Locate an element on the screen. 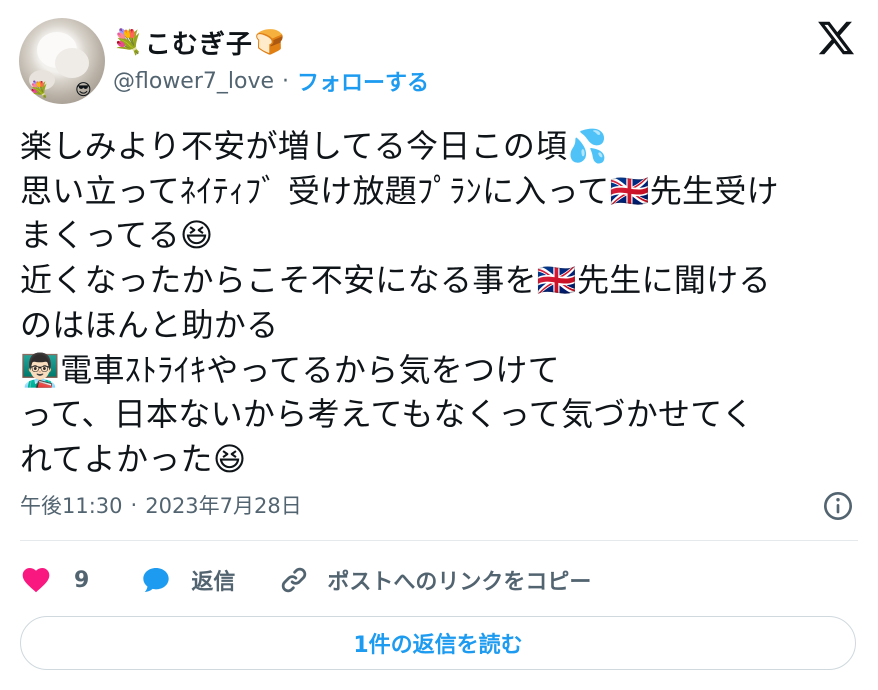  read-replies-button: 1件の返信を読む is located at coordinates (438, 643).